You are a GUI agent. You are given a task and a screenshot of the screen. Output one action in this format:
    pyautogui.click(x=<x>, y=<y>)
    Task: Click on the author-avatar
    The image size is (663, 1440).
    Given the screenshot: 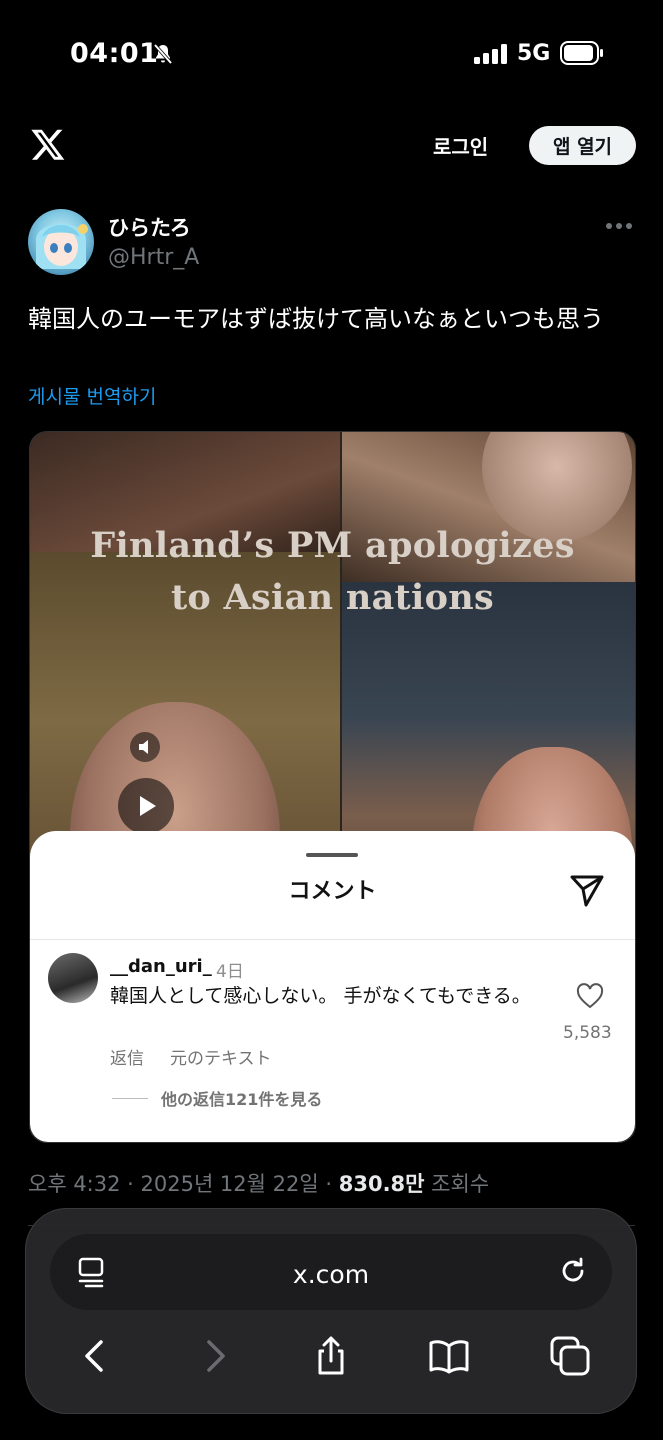 What is the action you would take?
    pyautogui.click(x=61, y=242)
    